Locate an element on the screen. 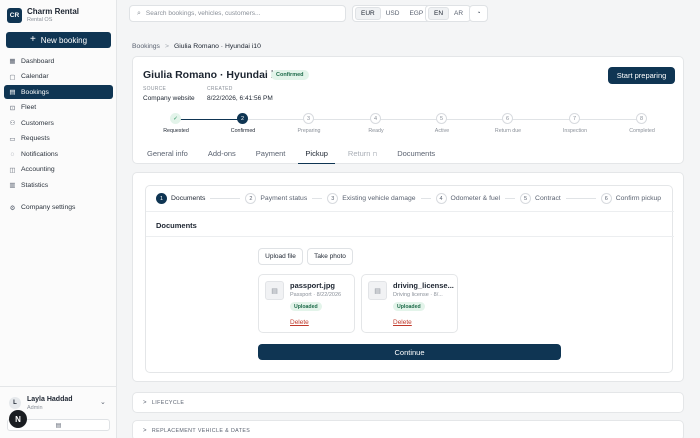  currency-eur: EUR is located at coordinates (368, 13).